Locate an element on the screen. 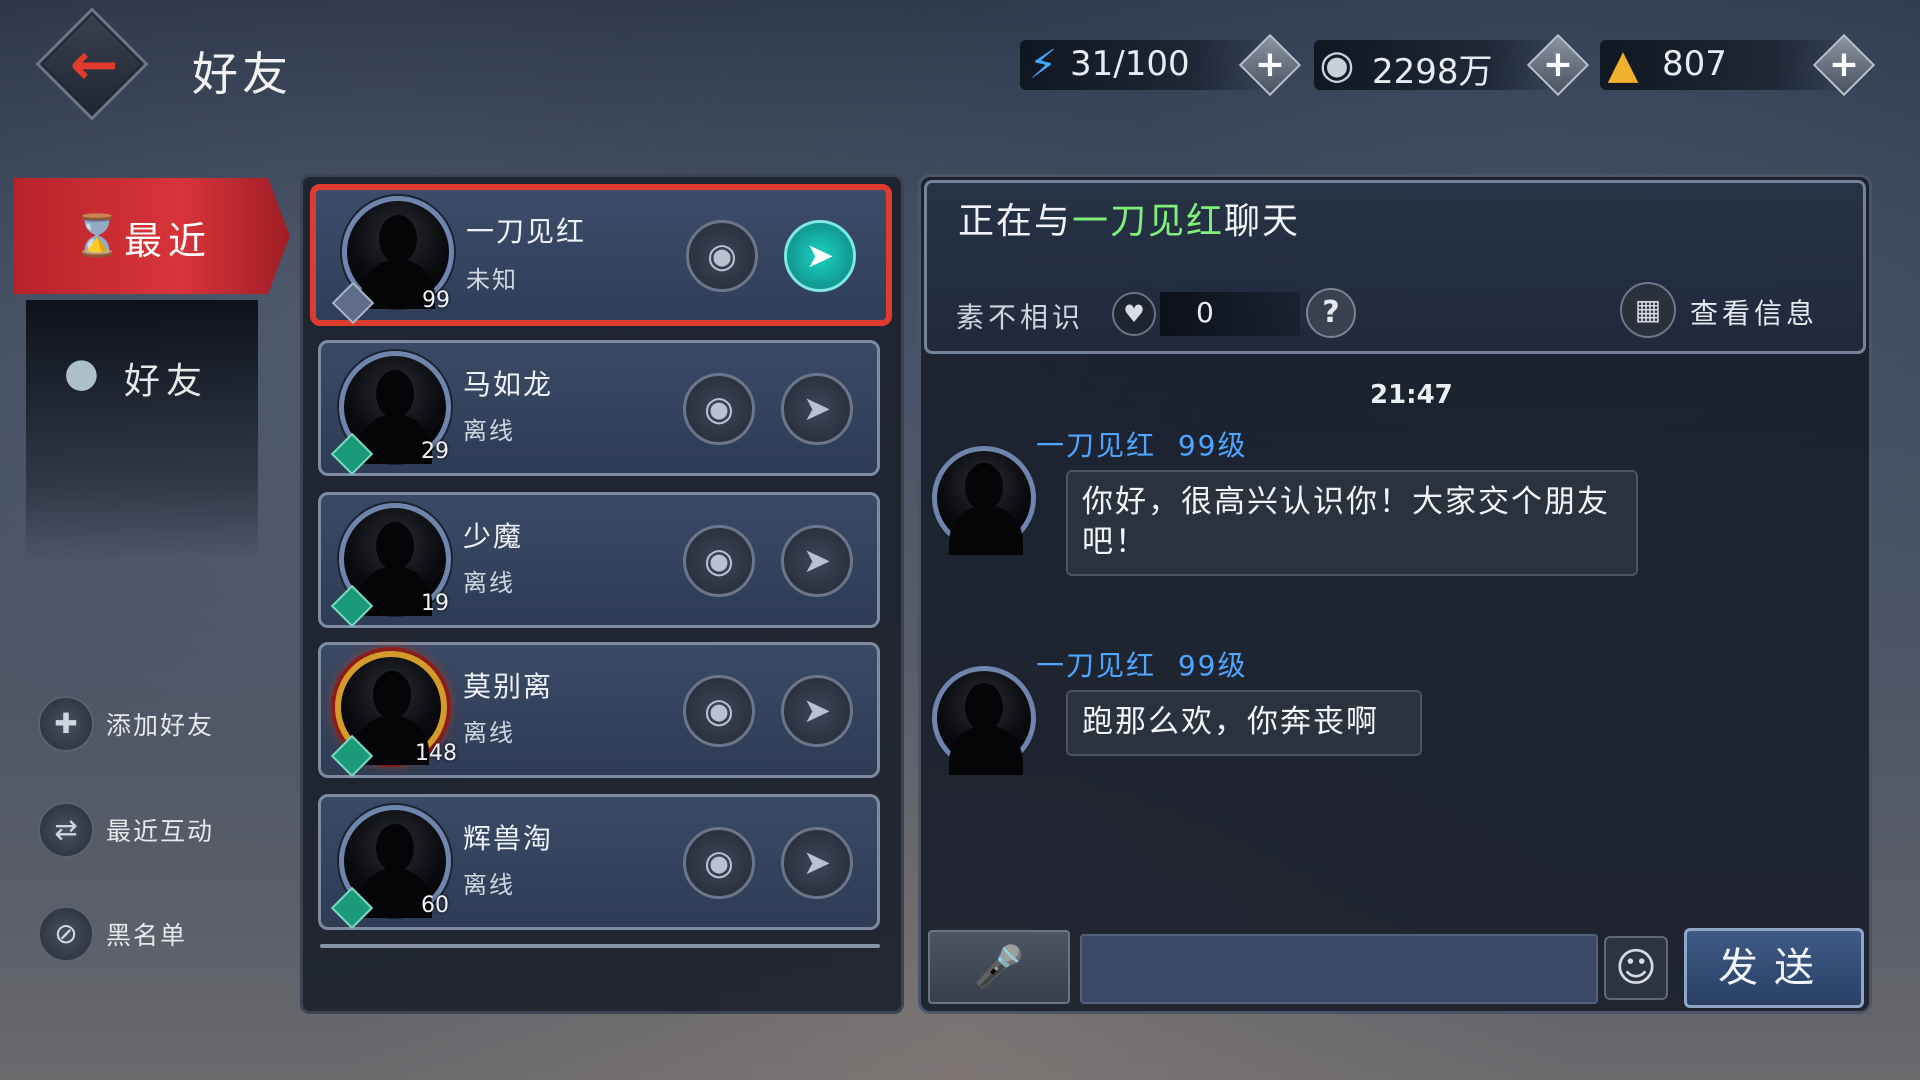  interaction-icon: ⇄ is located at coordinates (66, 830).